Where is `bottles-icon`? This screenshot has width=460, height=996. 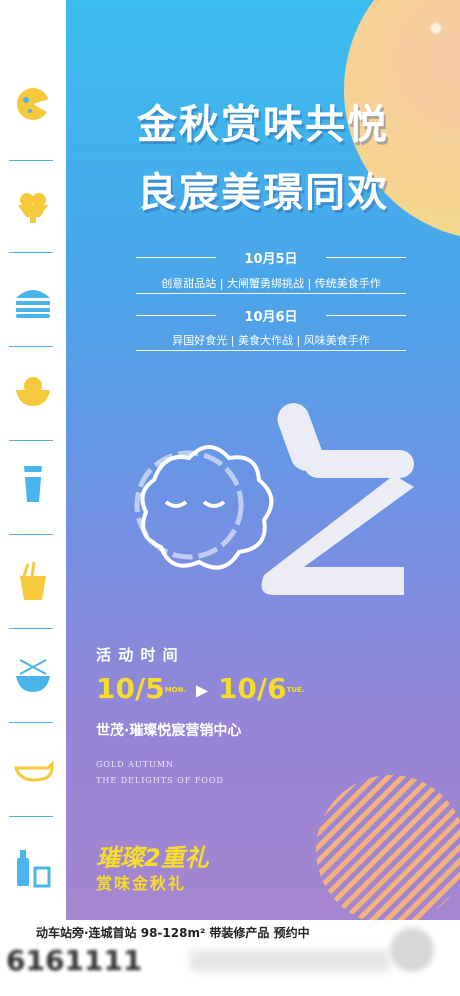 bottles-icon is located at coordinates (34, 869).